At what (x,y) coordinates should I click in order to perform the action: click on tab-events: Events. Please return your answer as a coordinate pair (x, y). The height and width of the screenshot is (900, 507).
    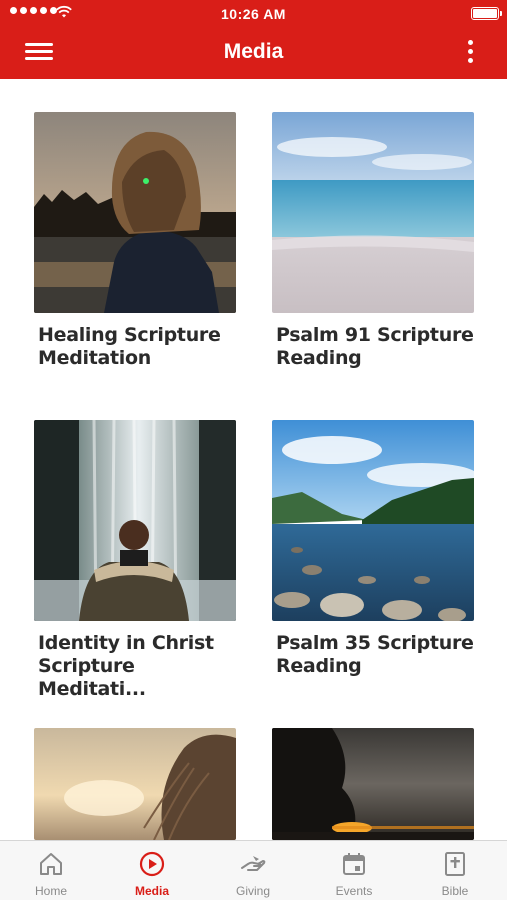
    Looking at the image, I should click on (354, 870).